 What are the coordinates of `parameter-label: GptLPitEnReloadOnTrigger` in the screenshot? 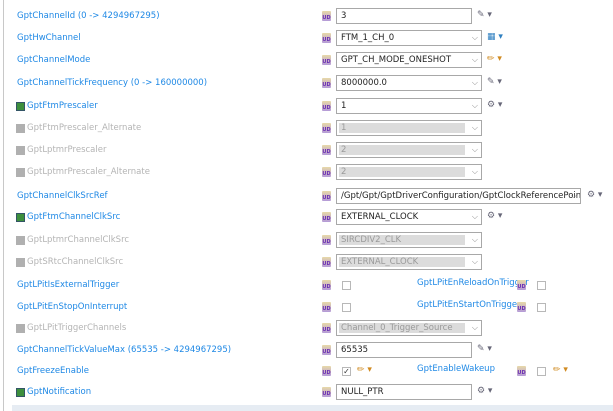 It's located at (473, 283).